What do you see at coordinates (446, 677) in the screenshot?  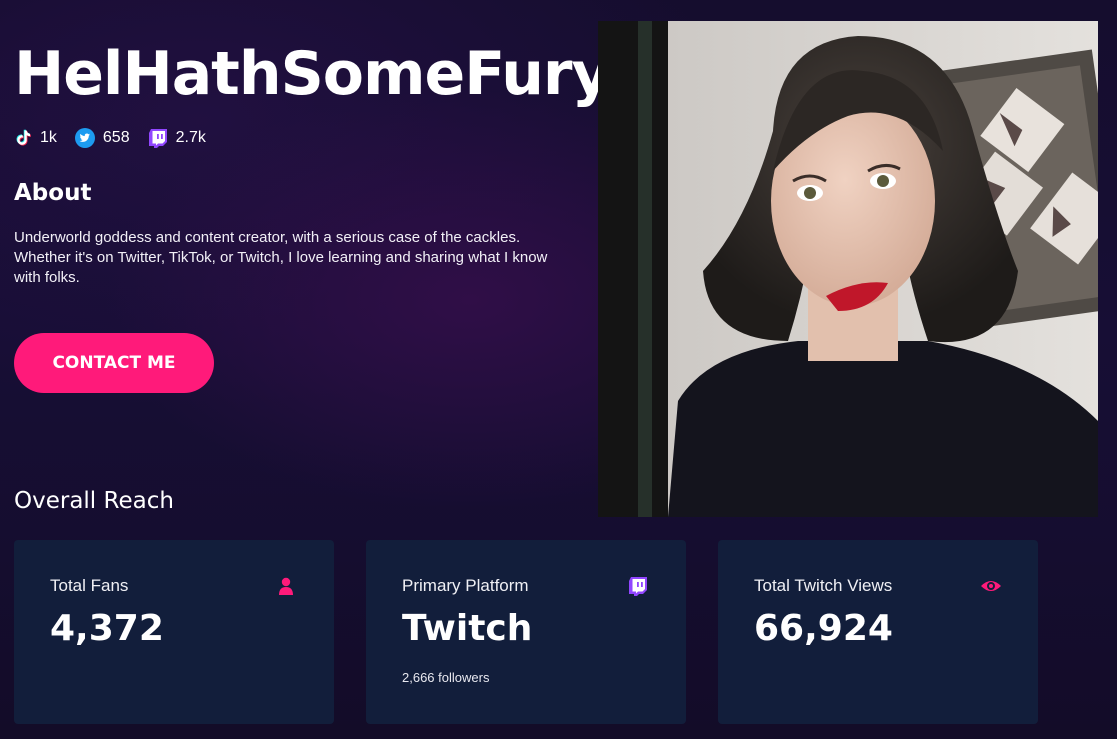 I see `stat-subtext: 2,666 followers` at bounding box center [446, 677].